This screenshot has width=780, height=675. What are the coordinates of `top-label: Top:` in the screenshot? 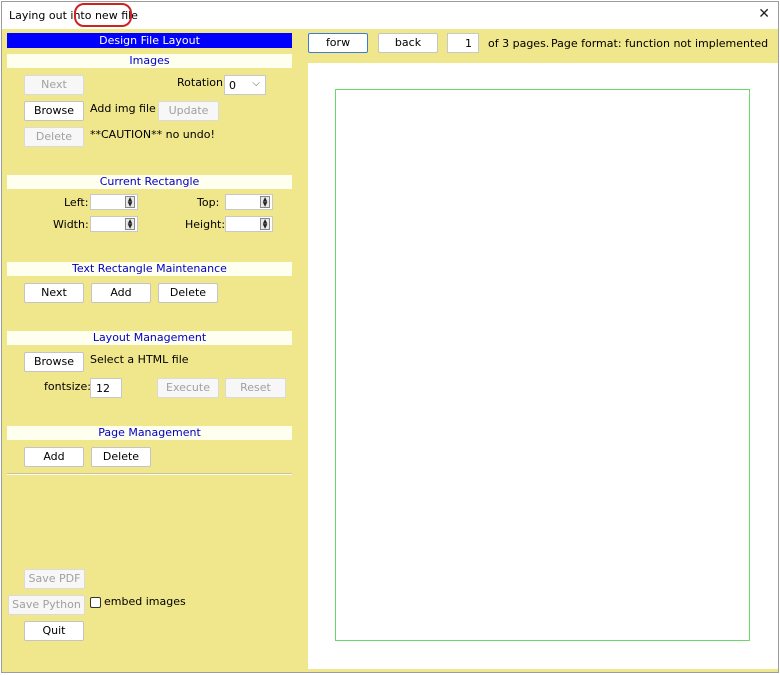 It's located at (208, 202).